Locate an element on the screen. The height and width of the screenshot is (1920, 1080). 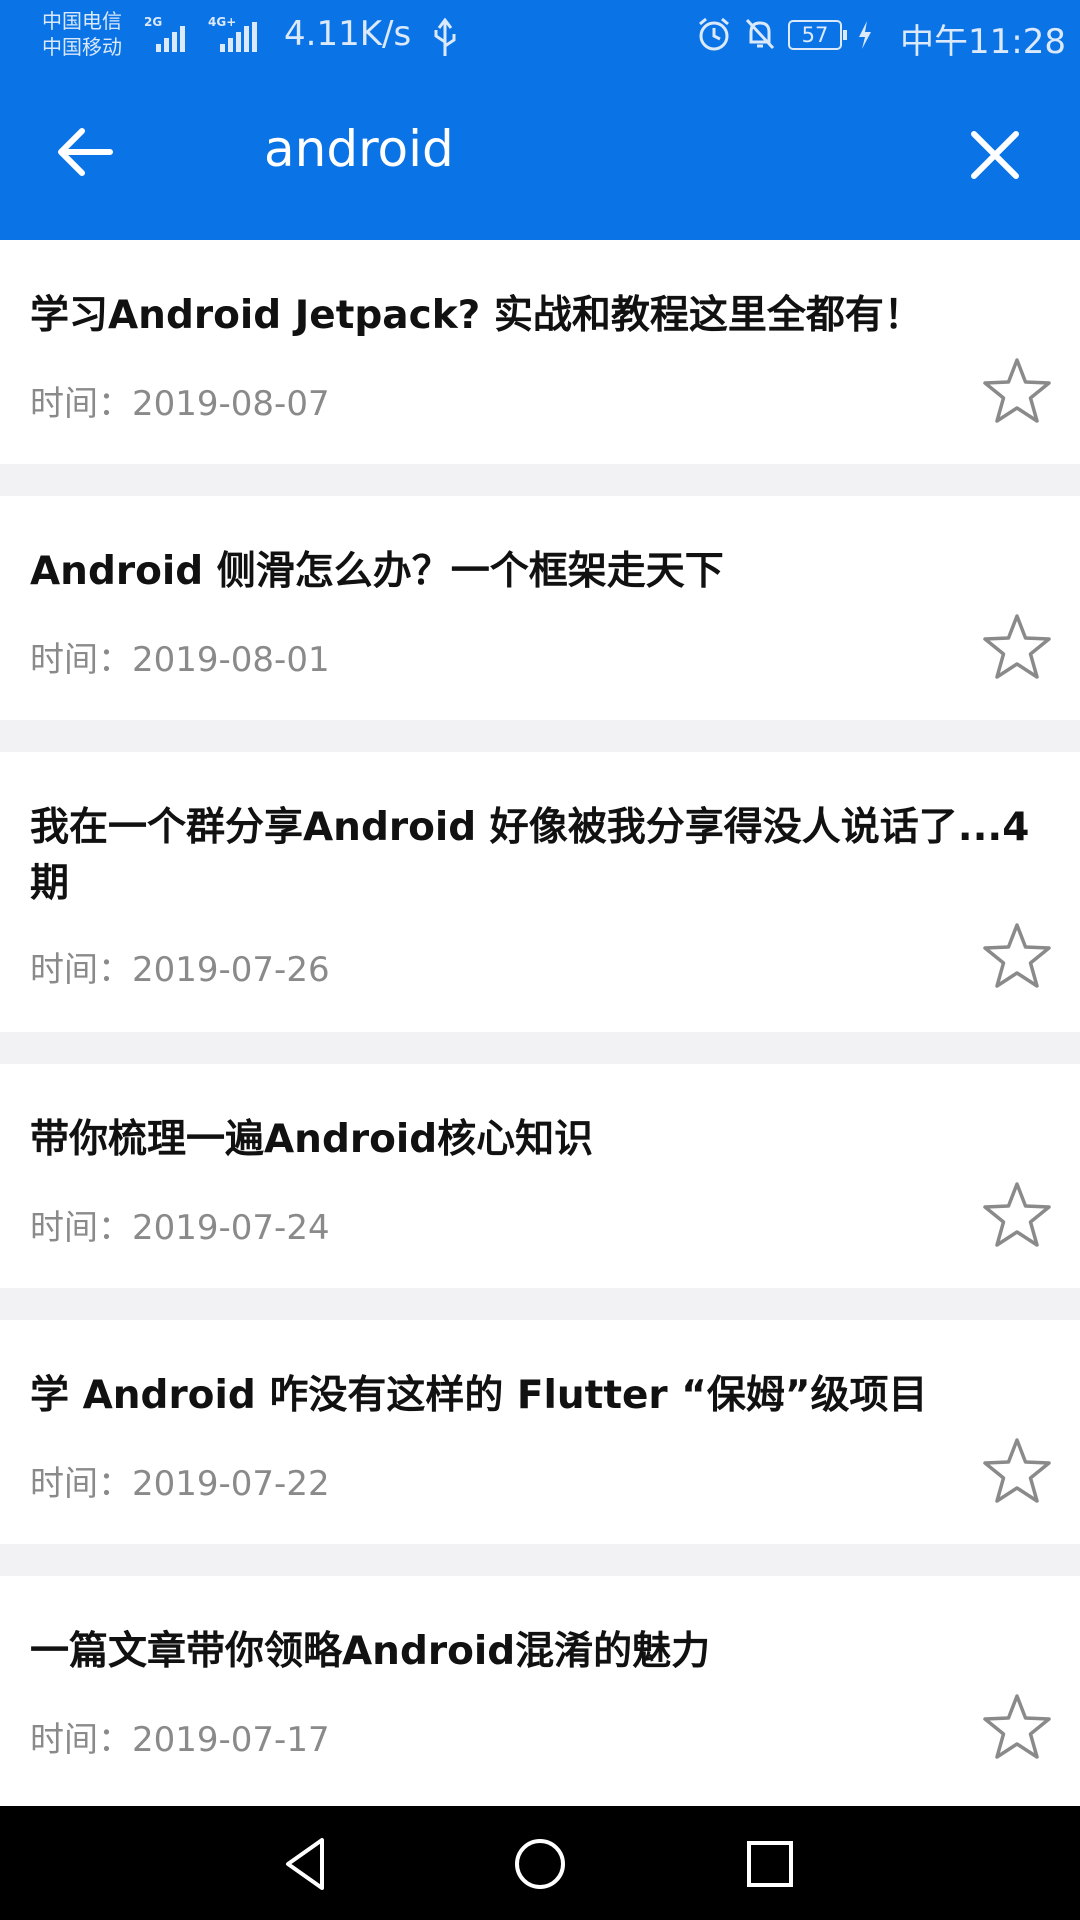
carrier-2: 中国移动 is located at coordinates (82, 47).